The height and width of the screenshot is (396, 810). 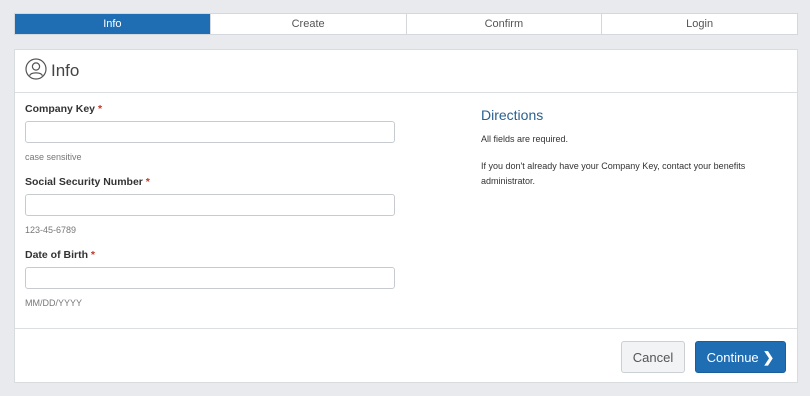 What do you see at coordinates (84, 182) in the screenshot?
I see `ssn-label-text: Social Security Number` at bounding box center [84, 182].